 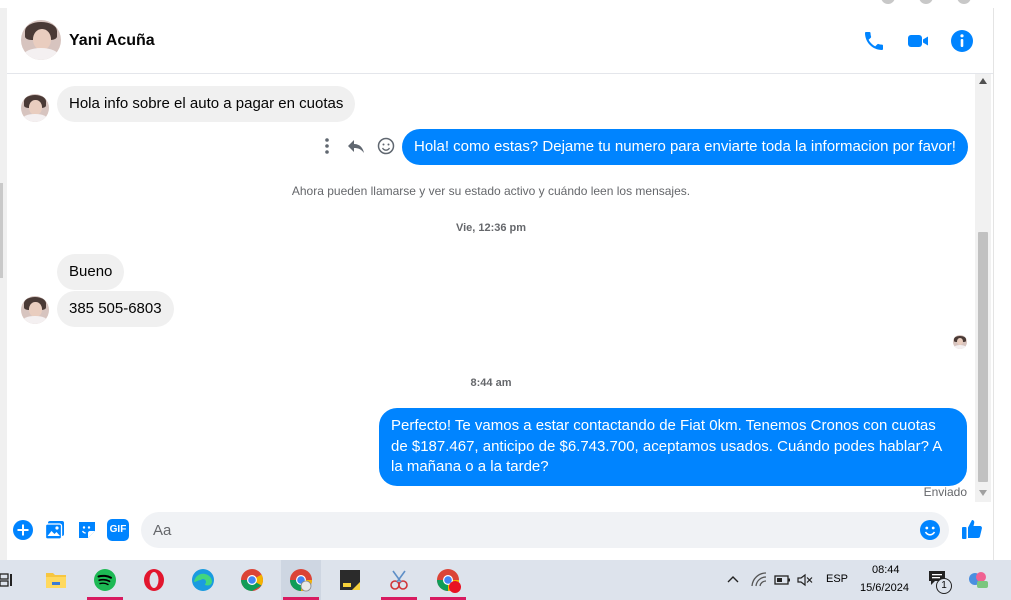 What do you see at coordinates (87, 530) in the screenshot?
I see `sticker-icon` at bounding box center [87, 530].